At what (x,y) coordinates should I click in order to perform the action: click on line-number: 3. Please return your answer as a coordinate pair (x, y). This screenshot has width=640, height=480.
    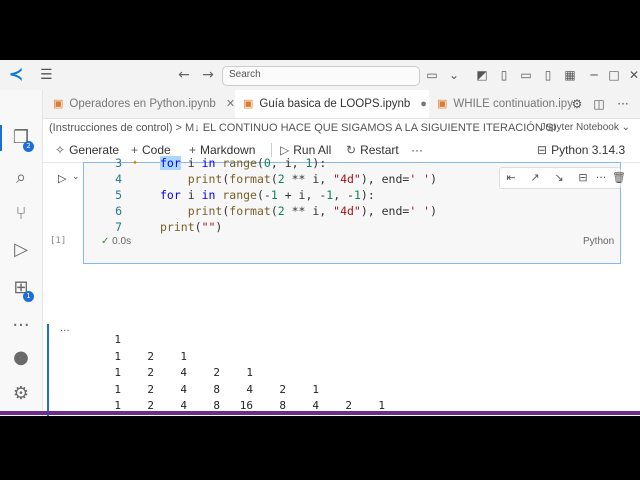
    Looking at the image, I should click on (118, 163).